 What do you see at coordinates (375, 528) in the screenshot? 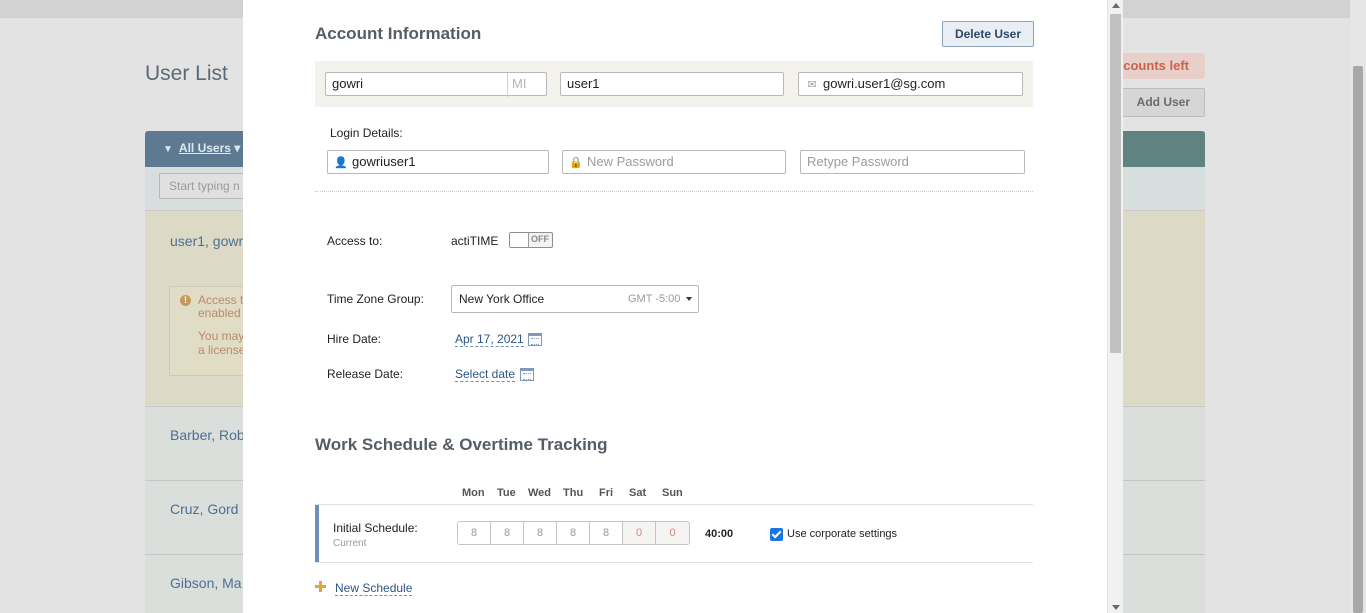
I see `initial-schedule-label: Initial Schedule:` at bounding box center [375, 528].